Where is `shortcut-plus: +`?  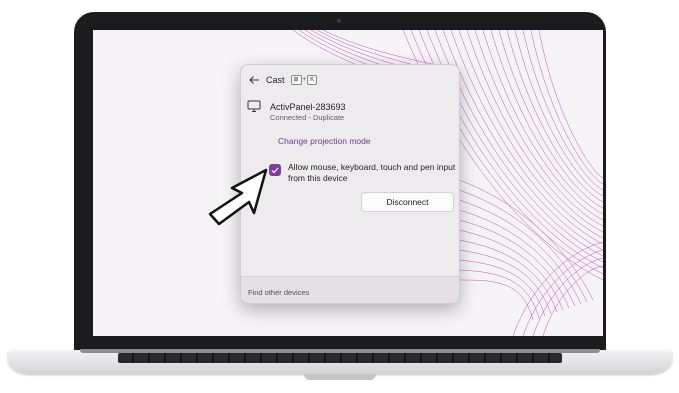 shortcut-plus: + is located at coordinates (304, 80).